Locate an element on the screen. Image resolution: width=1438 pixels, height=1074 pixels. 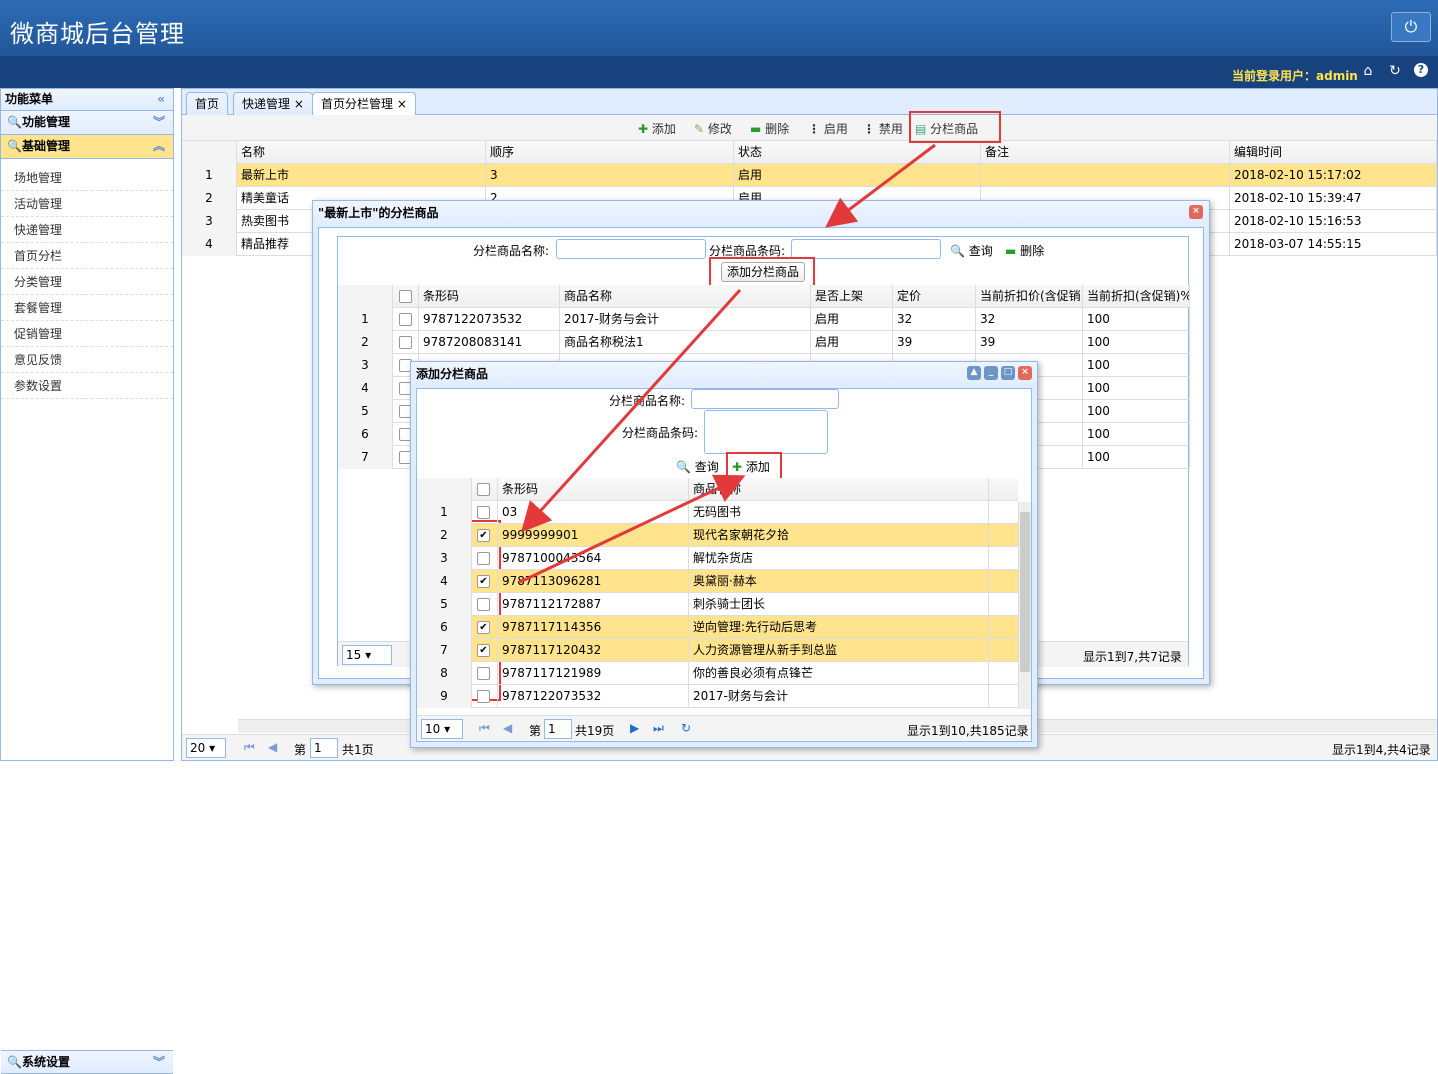
search-icon: 🔍 is located at coordinates (14, 1062).